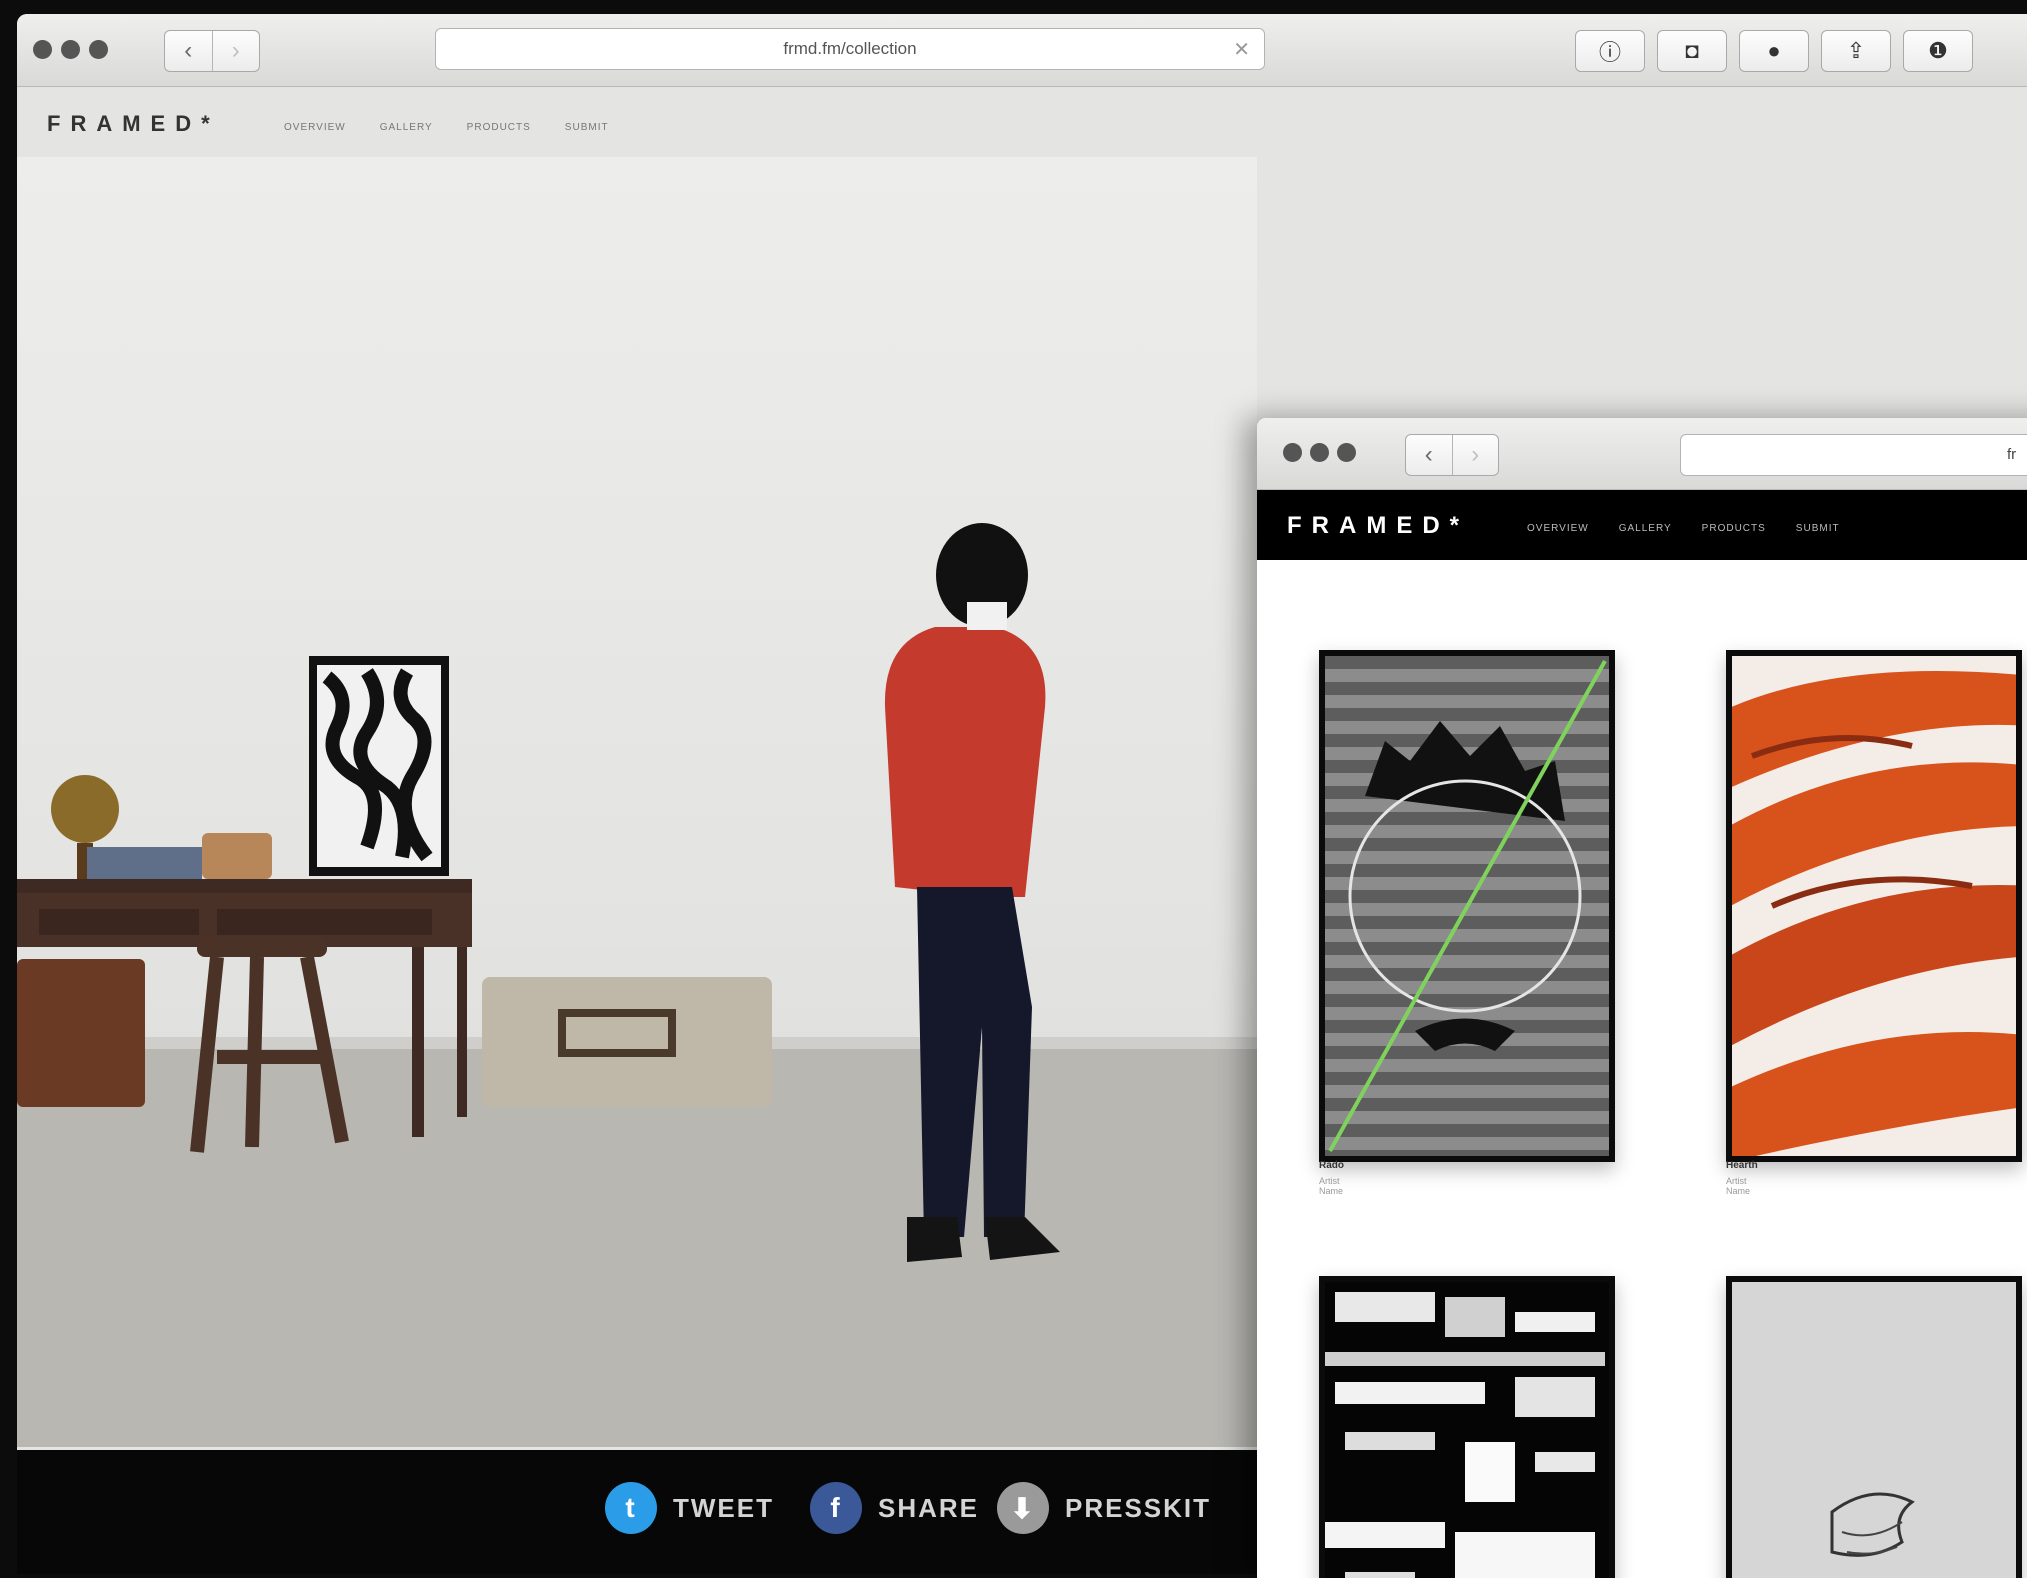 The height and width of the screenshot is (1578, 2027). I want to click on browser-toolbar-2: ‹ › fr, so click(1642, 454).